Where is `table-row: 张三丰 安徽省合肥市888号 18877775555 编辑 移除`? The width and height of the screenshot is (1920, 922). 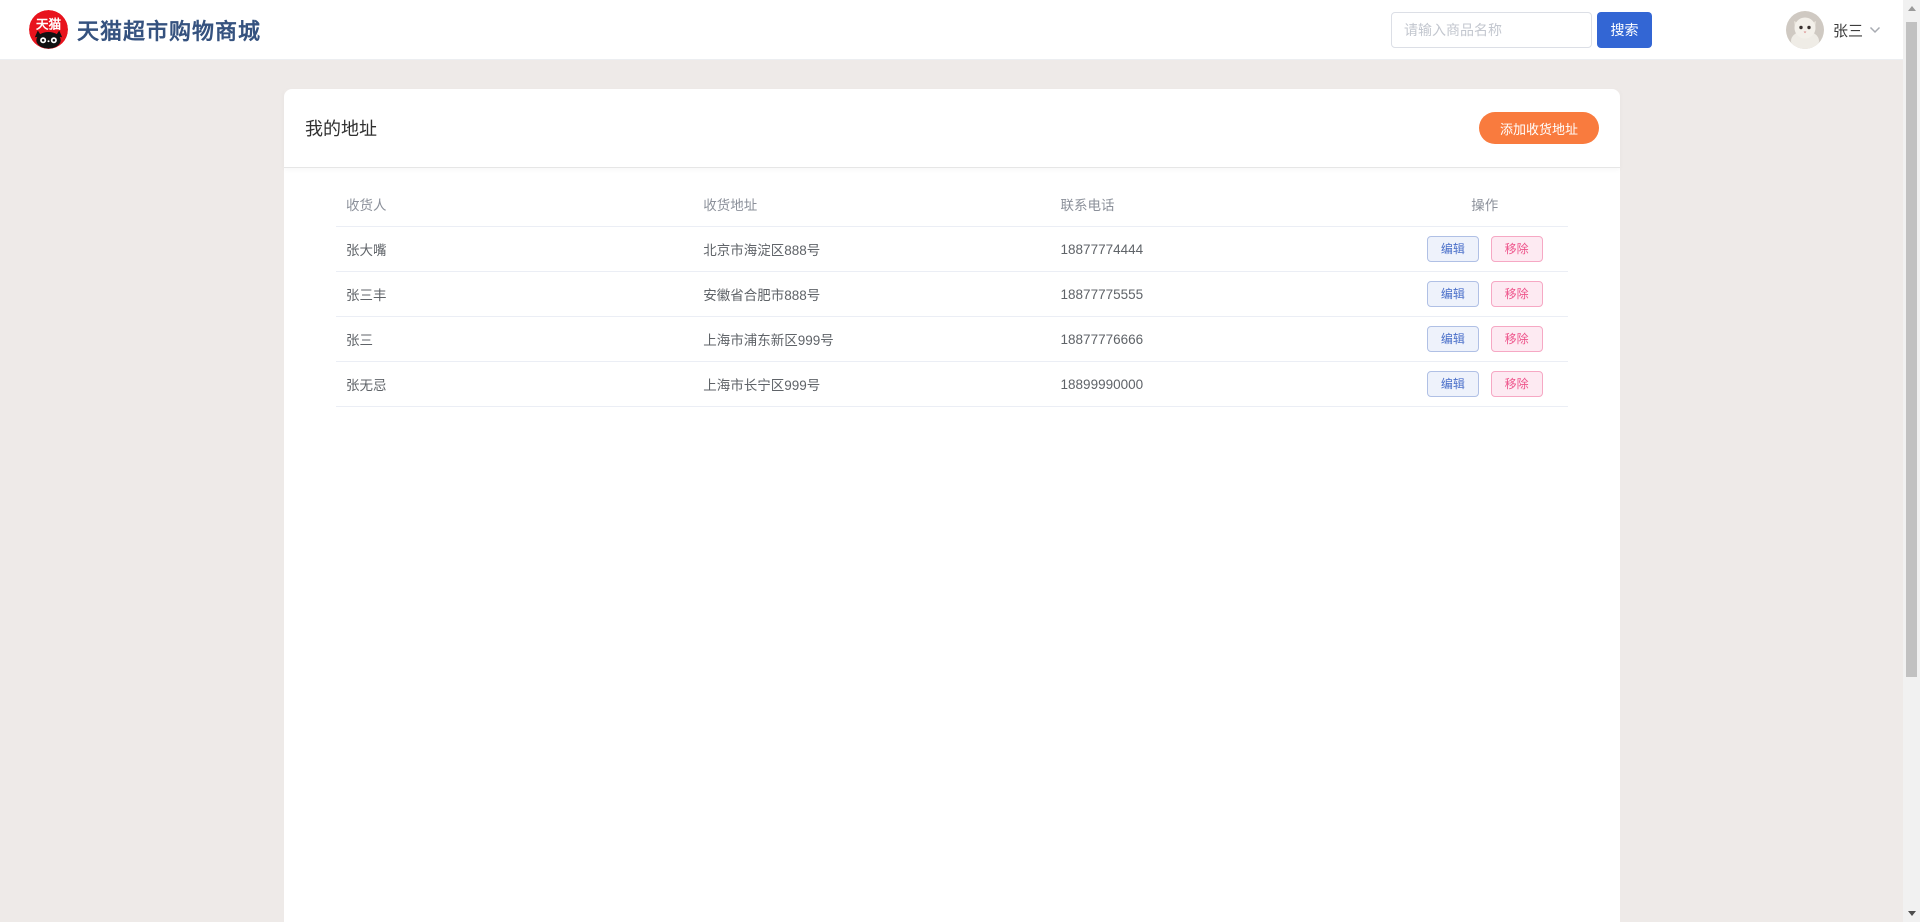 table-row: 张三丰 安徽省合肥市888号 18877775555 编辑 移除 is located at coordinates (952, 294).